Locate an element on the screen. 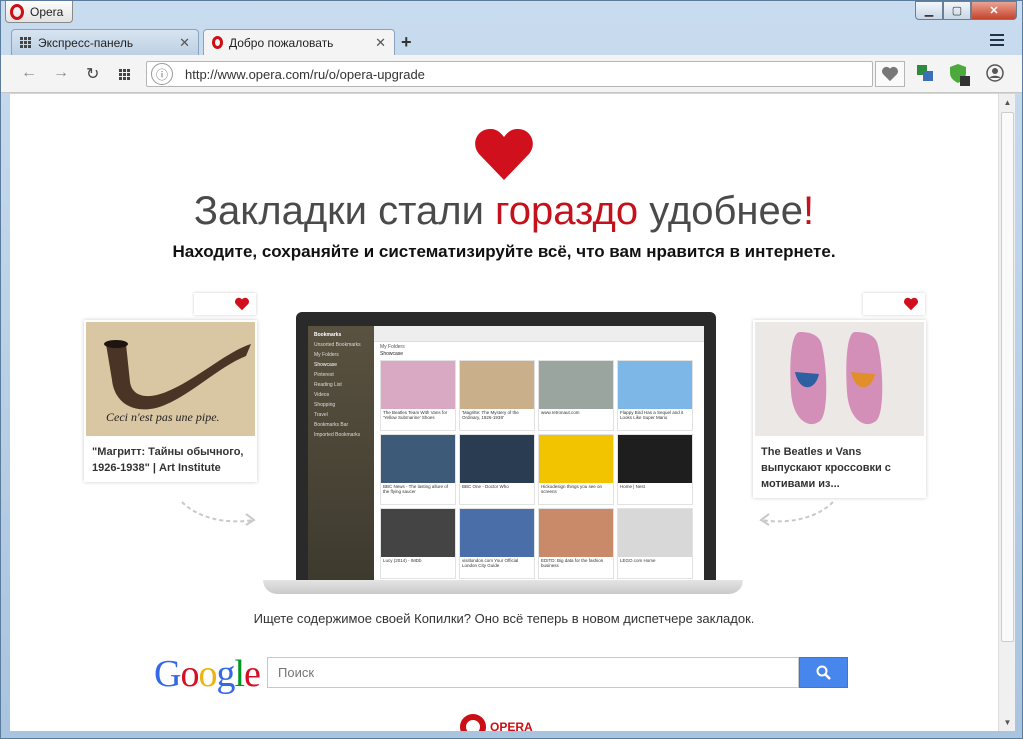  opera-icon is located at coordinates (217, 42).